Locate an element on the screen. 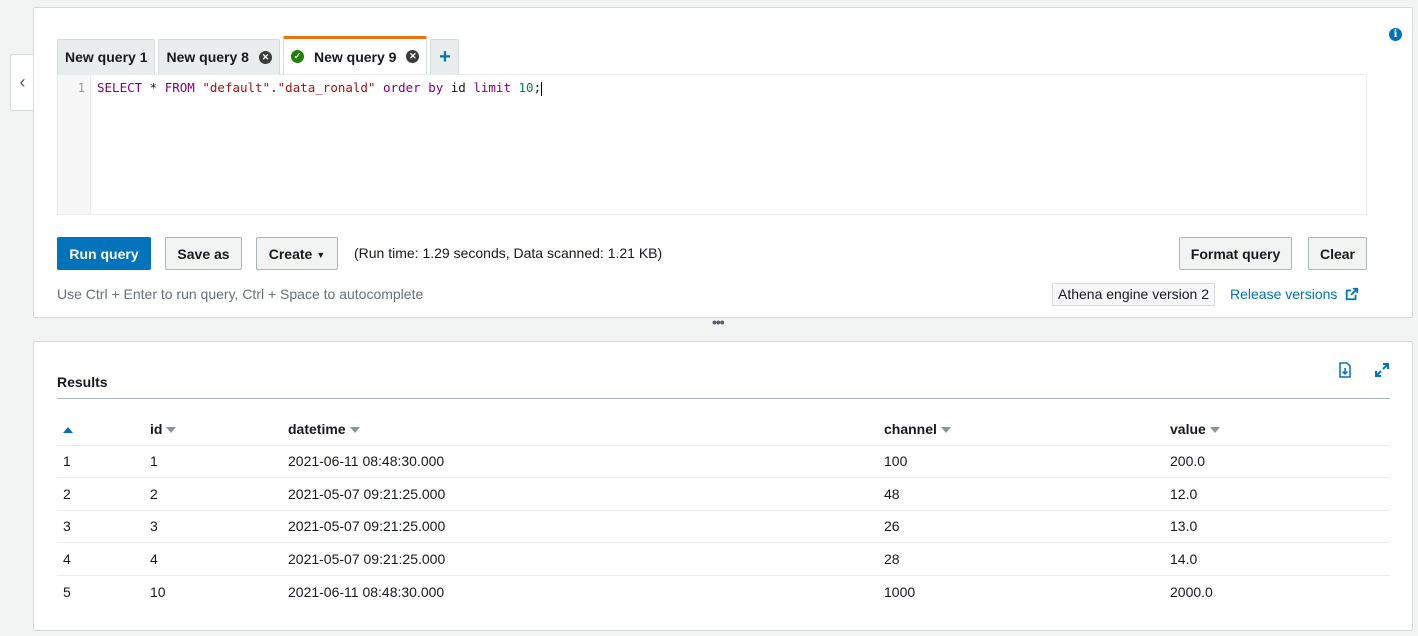 The width and height of the screenshot is (1418, 636). cell: 10 is located at coordinates (158, 591).